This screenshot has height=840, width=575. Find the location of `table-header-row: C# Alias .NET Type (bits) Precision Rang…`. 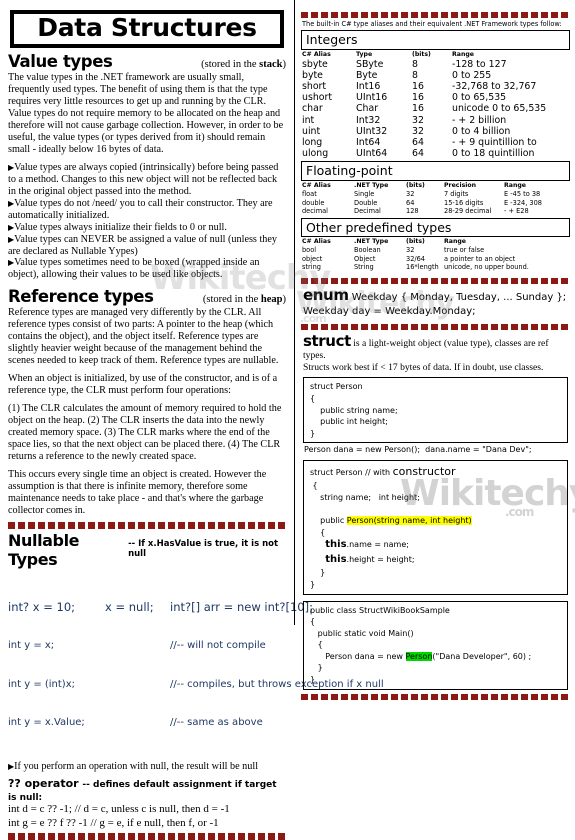

table-header-row: C# Alias .NET Type (bits) Precision Rang… is located at coordinates (436, 186).